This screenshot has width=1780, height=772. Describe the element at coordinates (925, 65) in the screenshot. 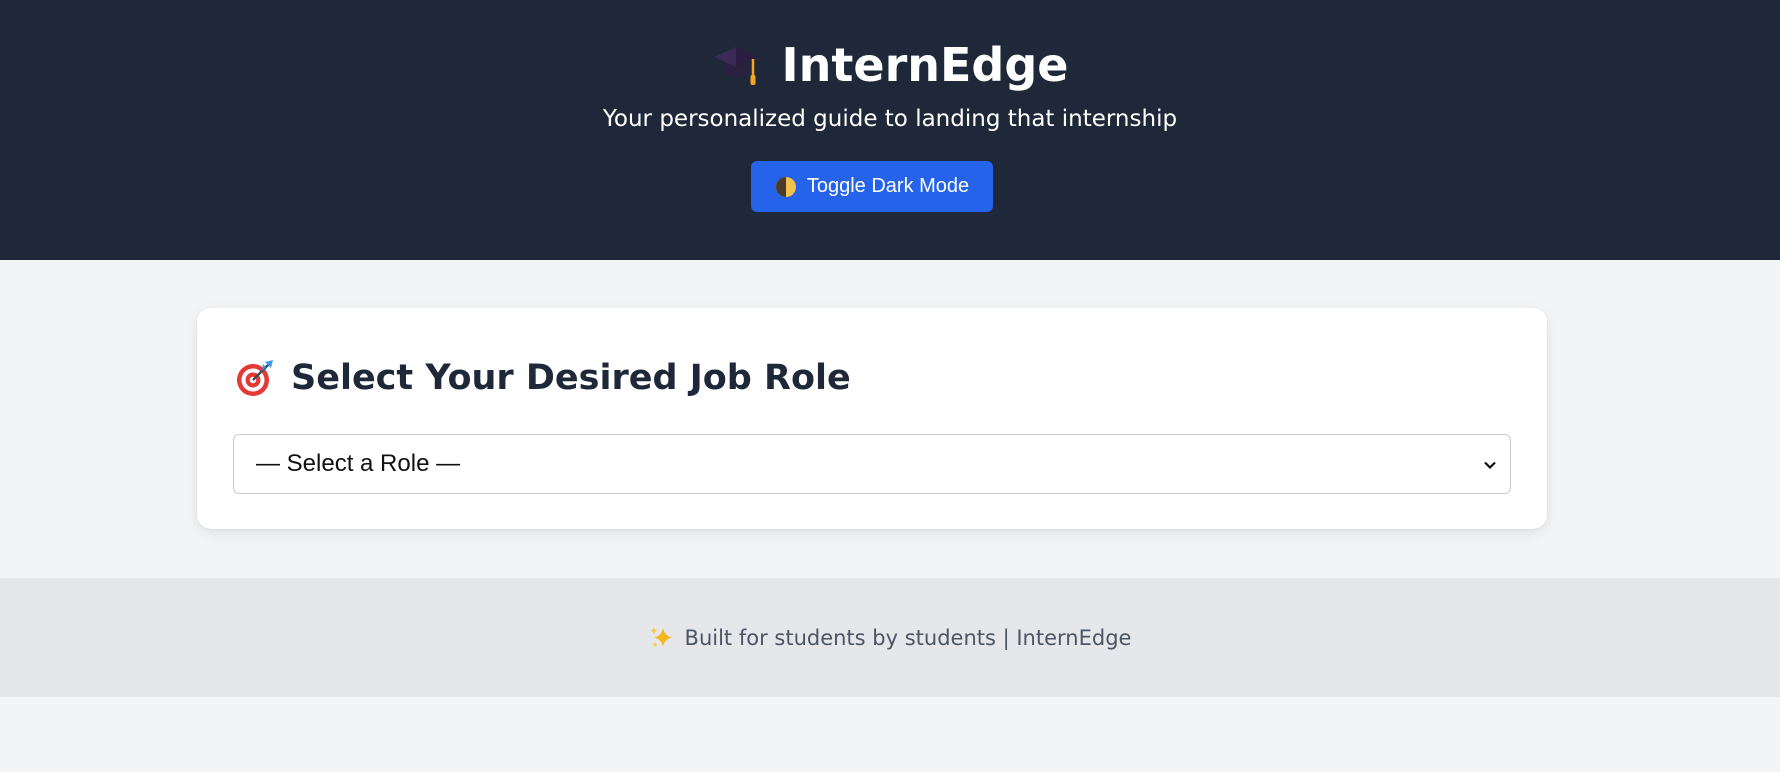

I see `app-title: InternEdge` at that location.